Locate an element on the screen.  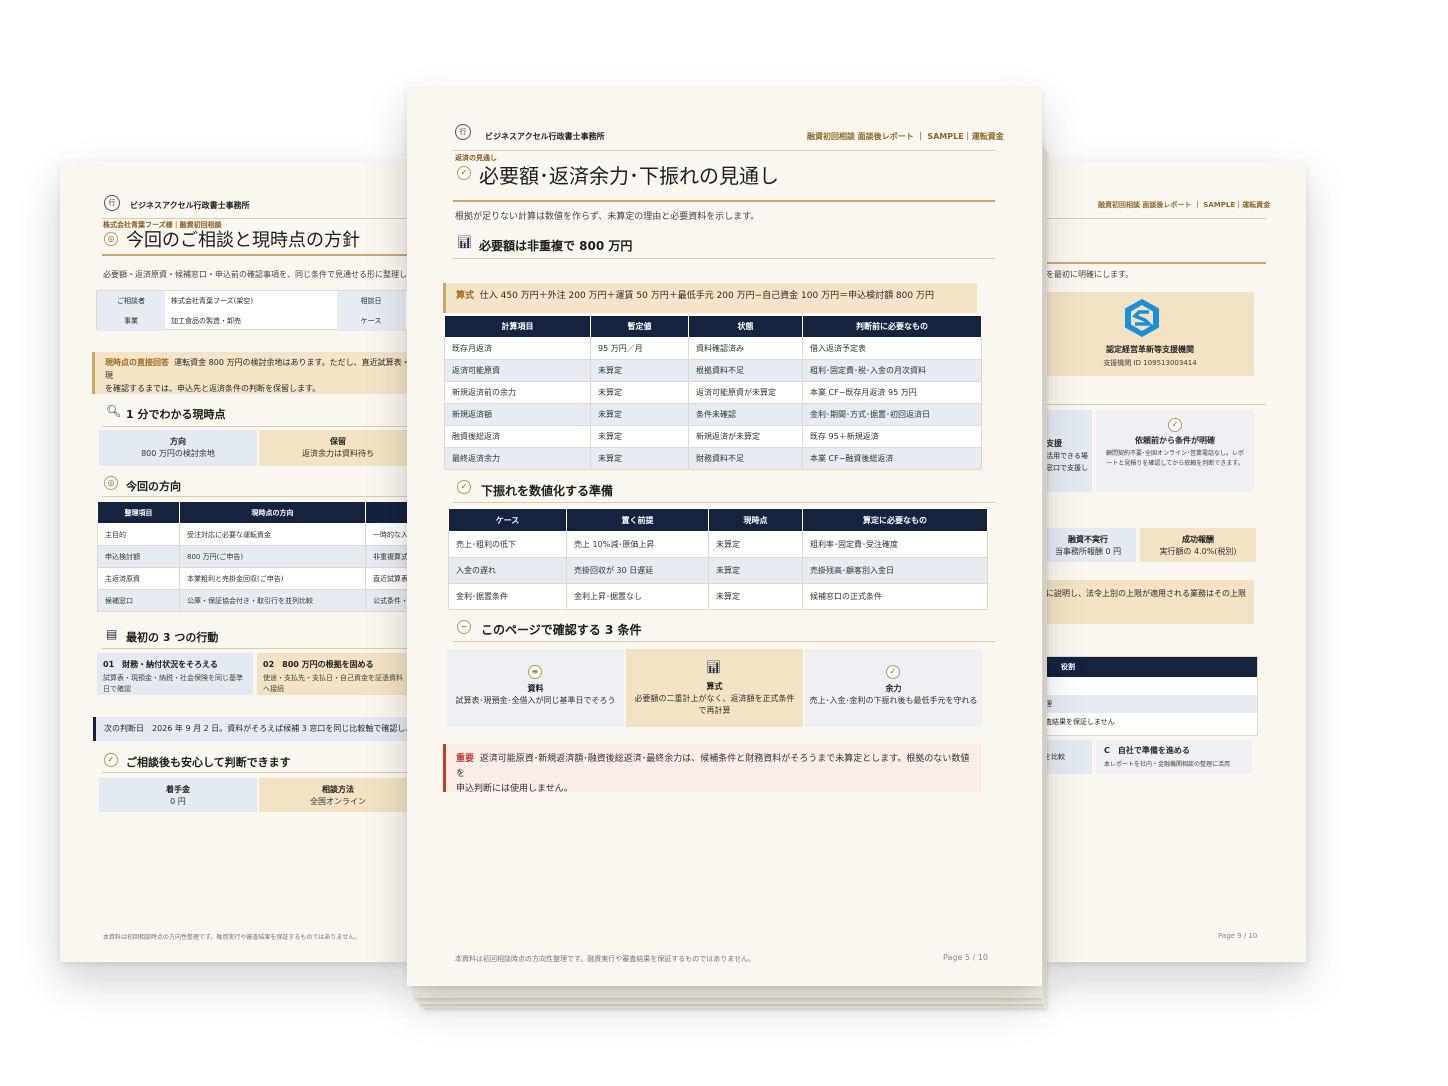
table-row: 理 is located at coordinates (1149, 704).